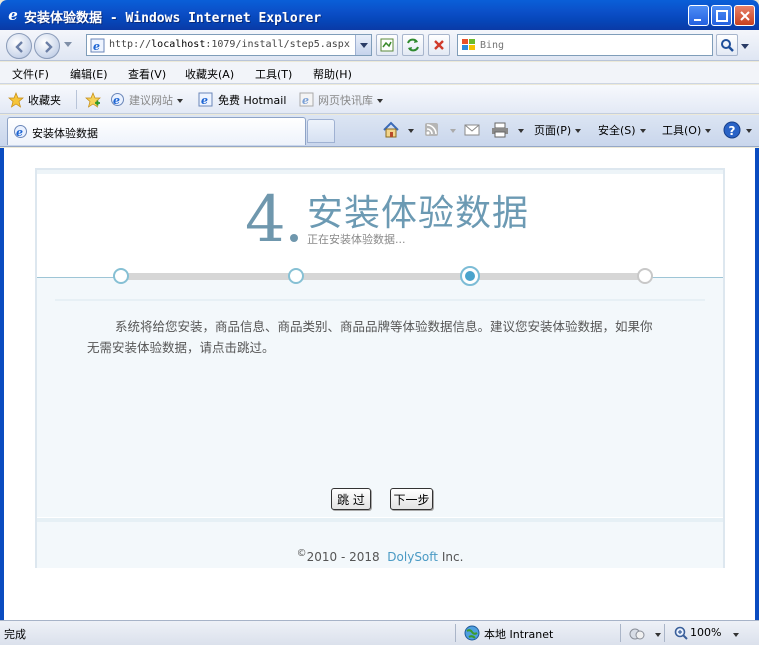 This screenshot has width=759, height=645. I want to click on menu-tools: 工具(T), so click(273, 74).